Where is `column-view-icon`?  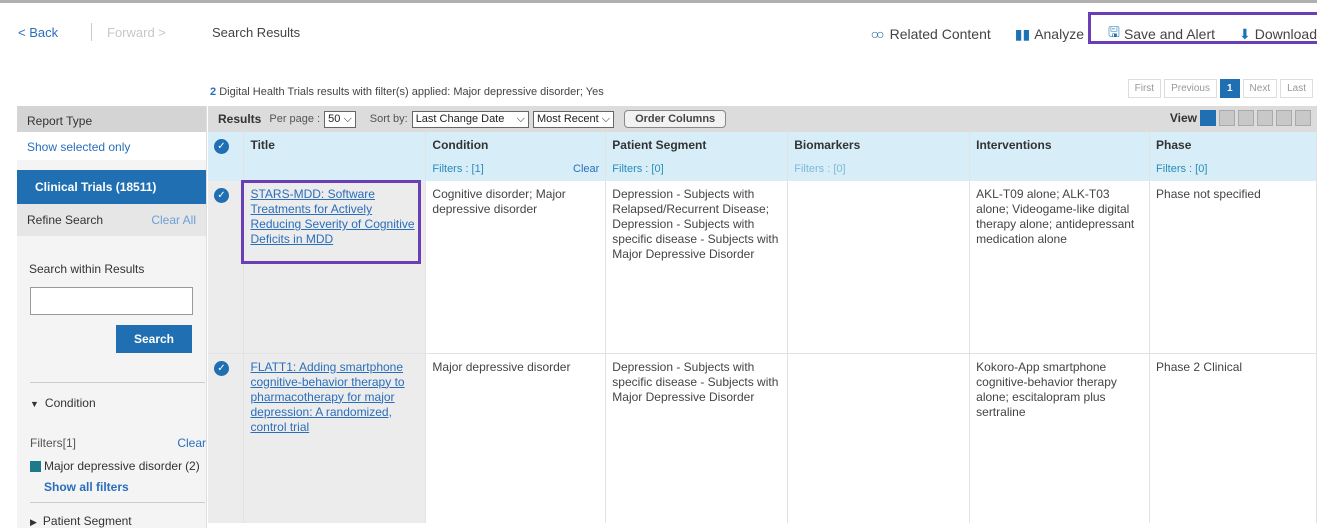
column-view-icon is located at coordinates (1227, 118).